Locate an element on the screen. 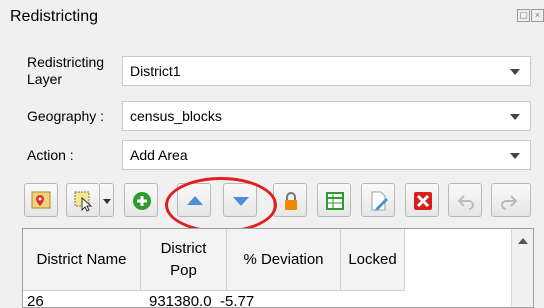  header-district-pop: District Pop is located at coordinates (184, 260).